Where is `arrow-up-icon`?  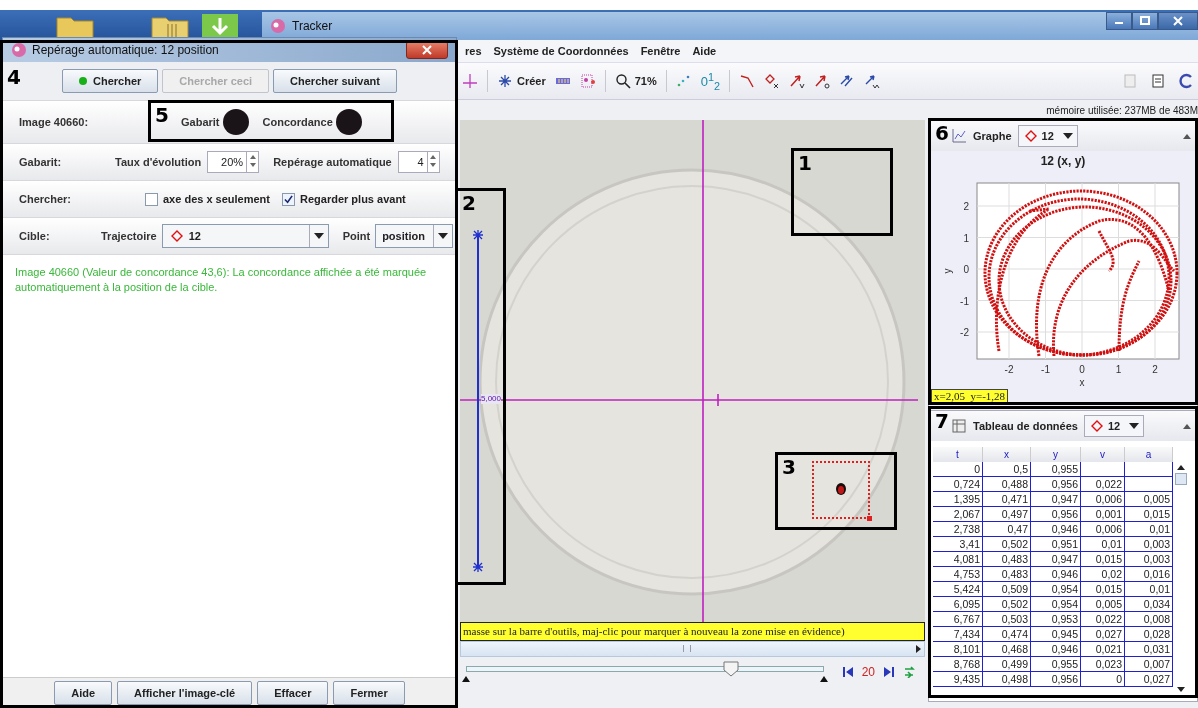 arrow-up-icon is located at coordinates (1181, 467).